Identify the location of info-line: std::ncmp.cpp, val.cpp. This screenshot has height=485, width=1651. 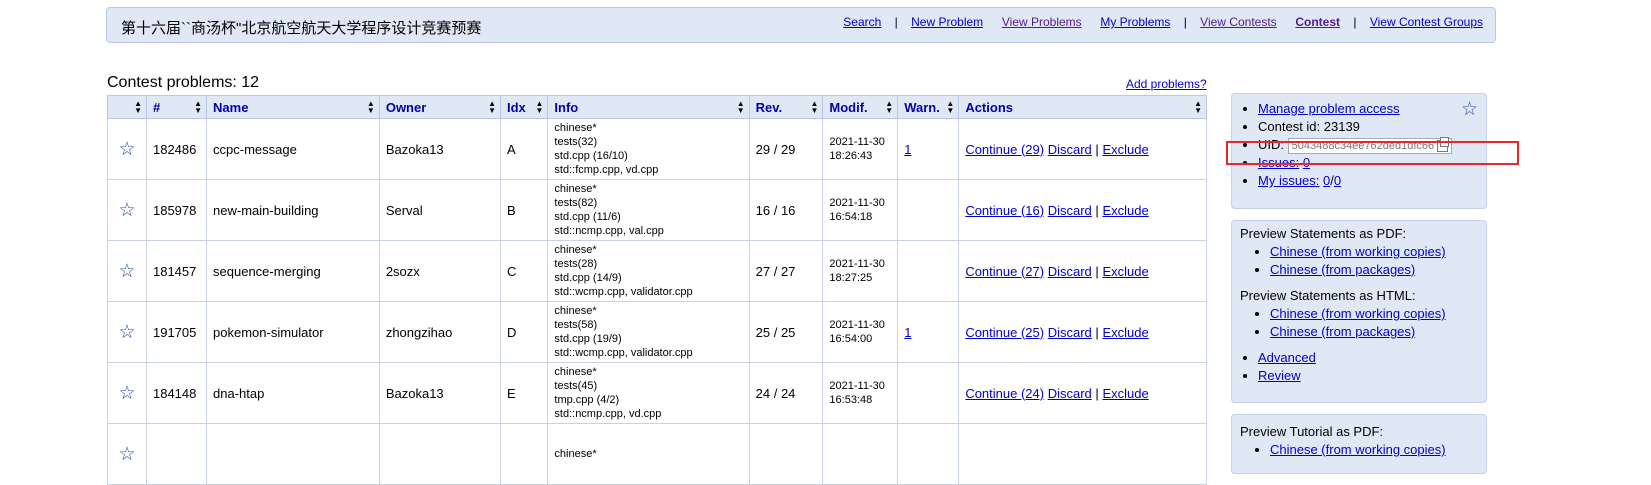
(609, 231).